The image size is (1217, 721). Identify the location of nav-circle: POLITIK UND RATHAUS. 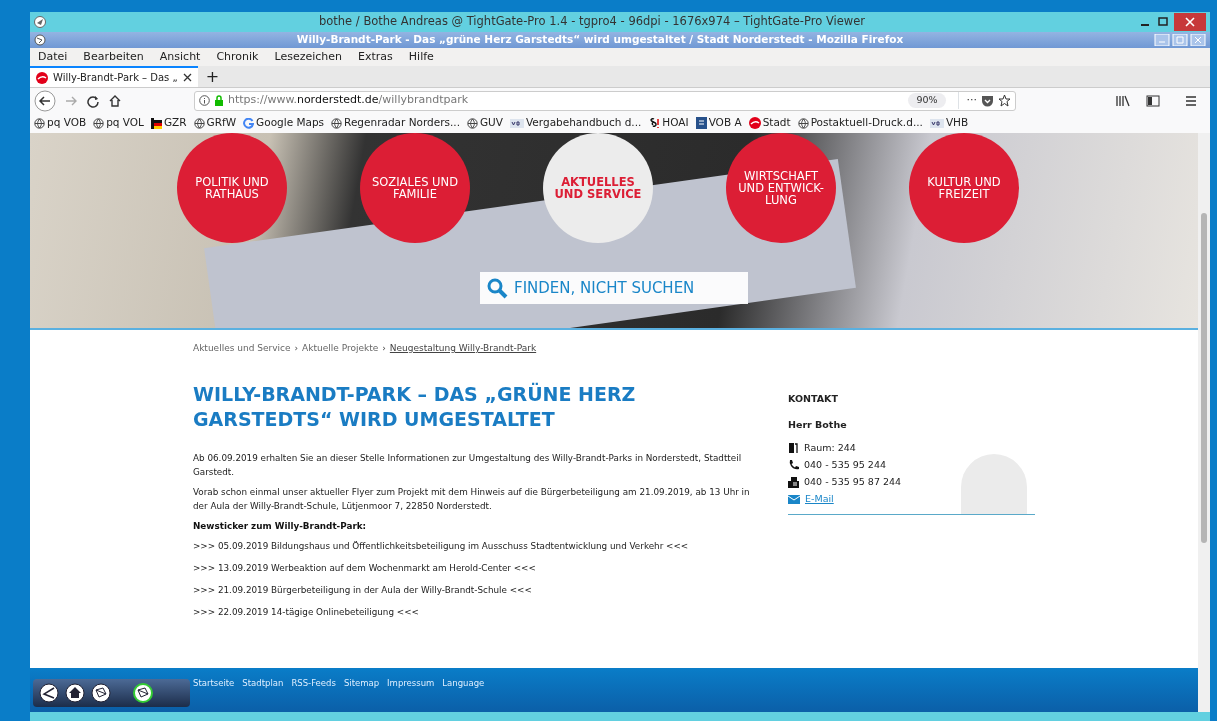
(232, 188).